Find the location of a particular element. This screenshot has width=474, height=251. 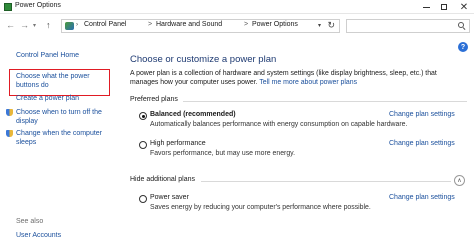

preferred-plans-label: Preferred plans is located at coordinates (154, 99).